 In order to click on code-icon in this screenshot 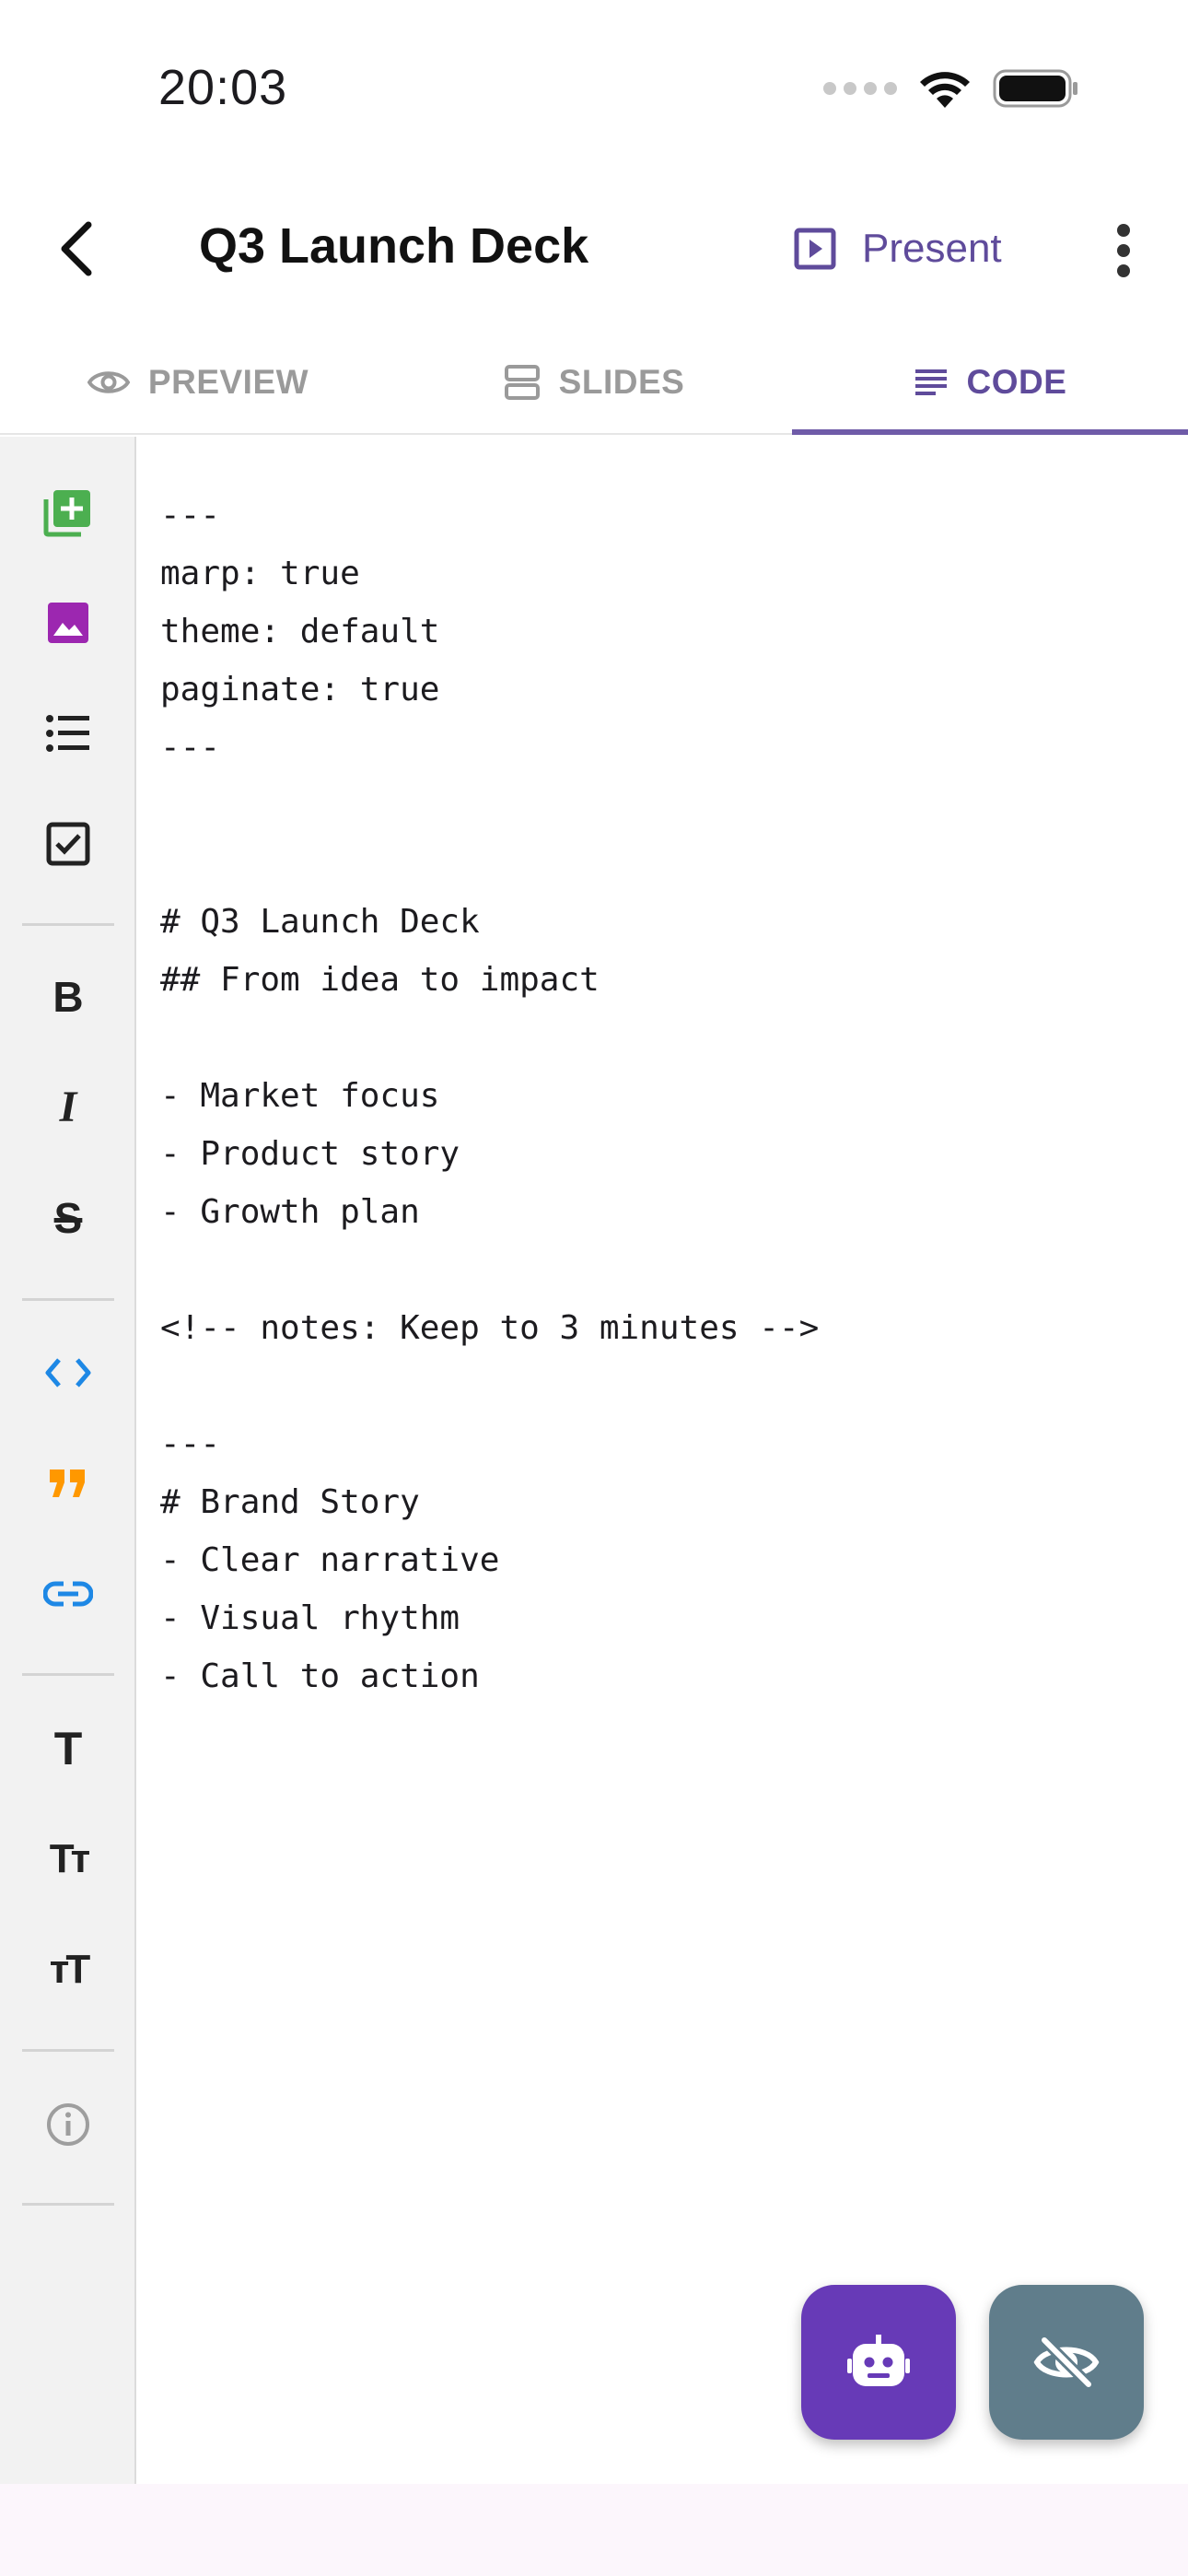, I will do `click(68, 1373)`.